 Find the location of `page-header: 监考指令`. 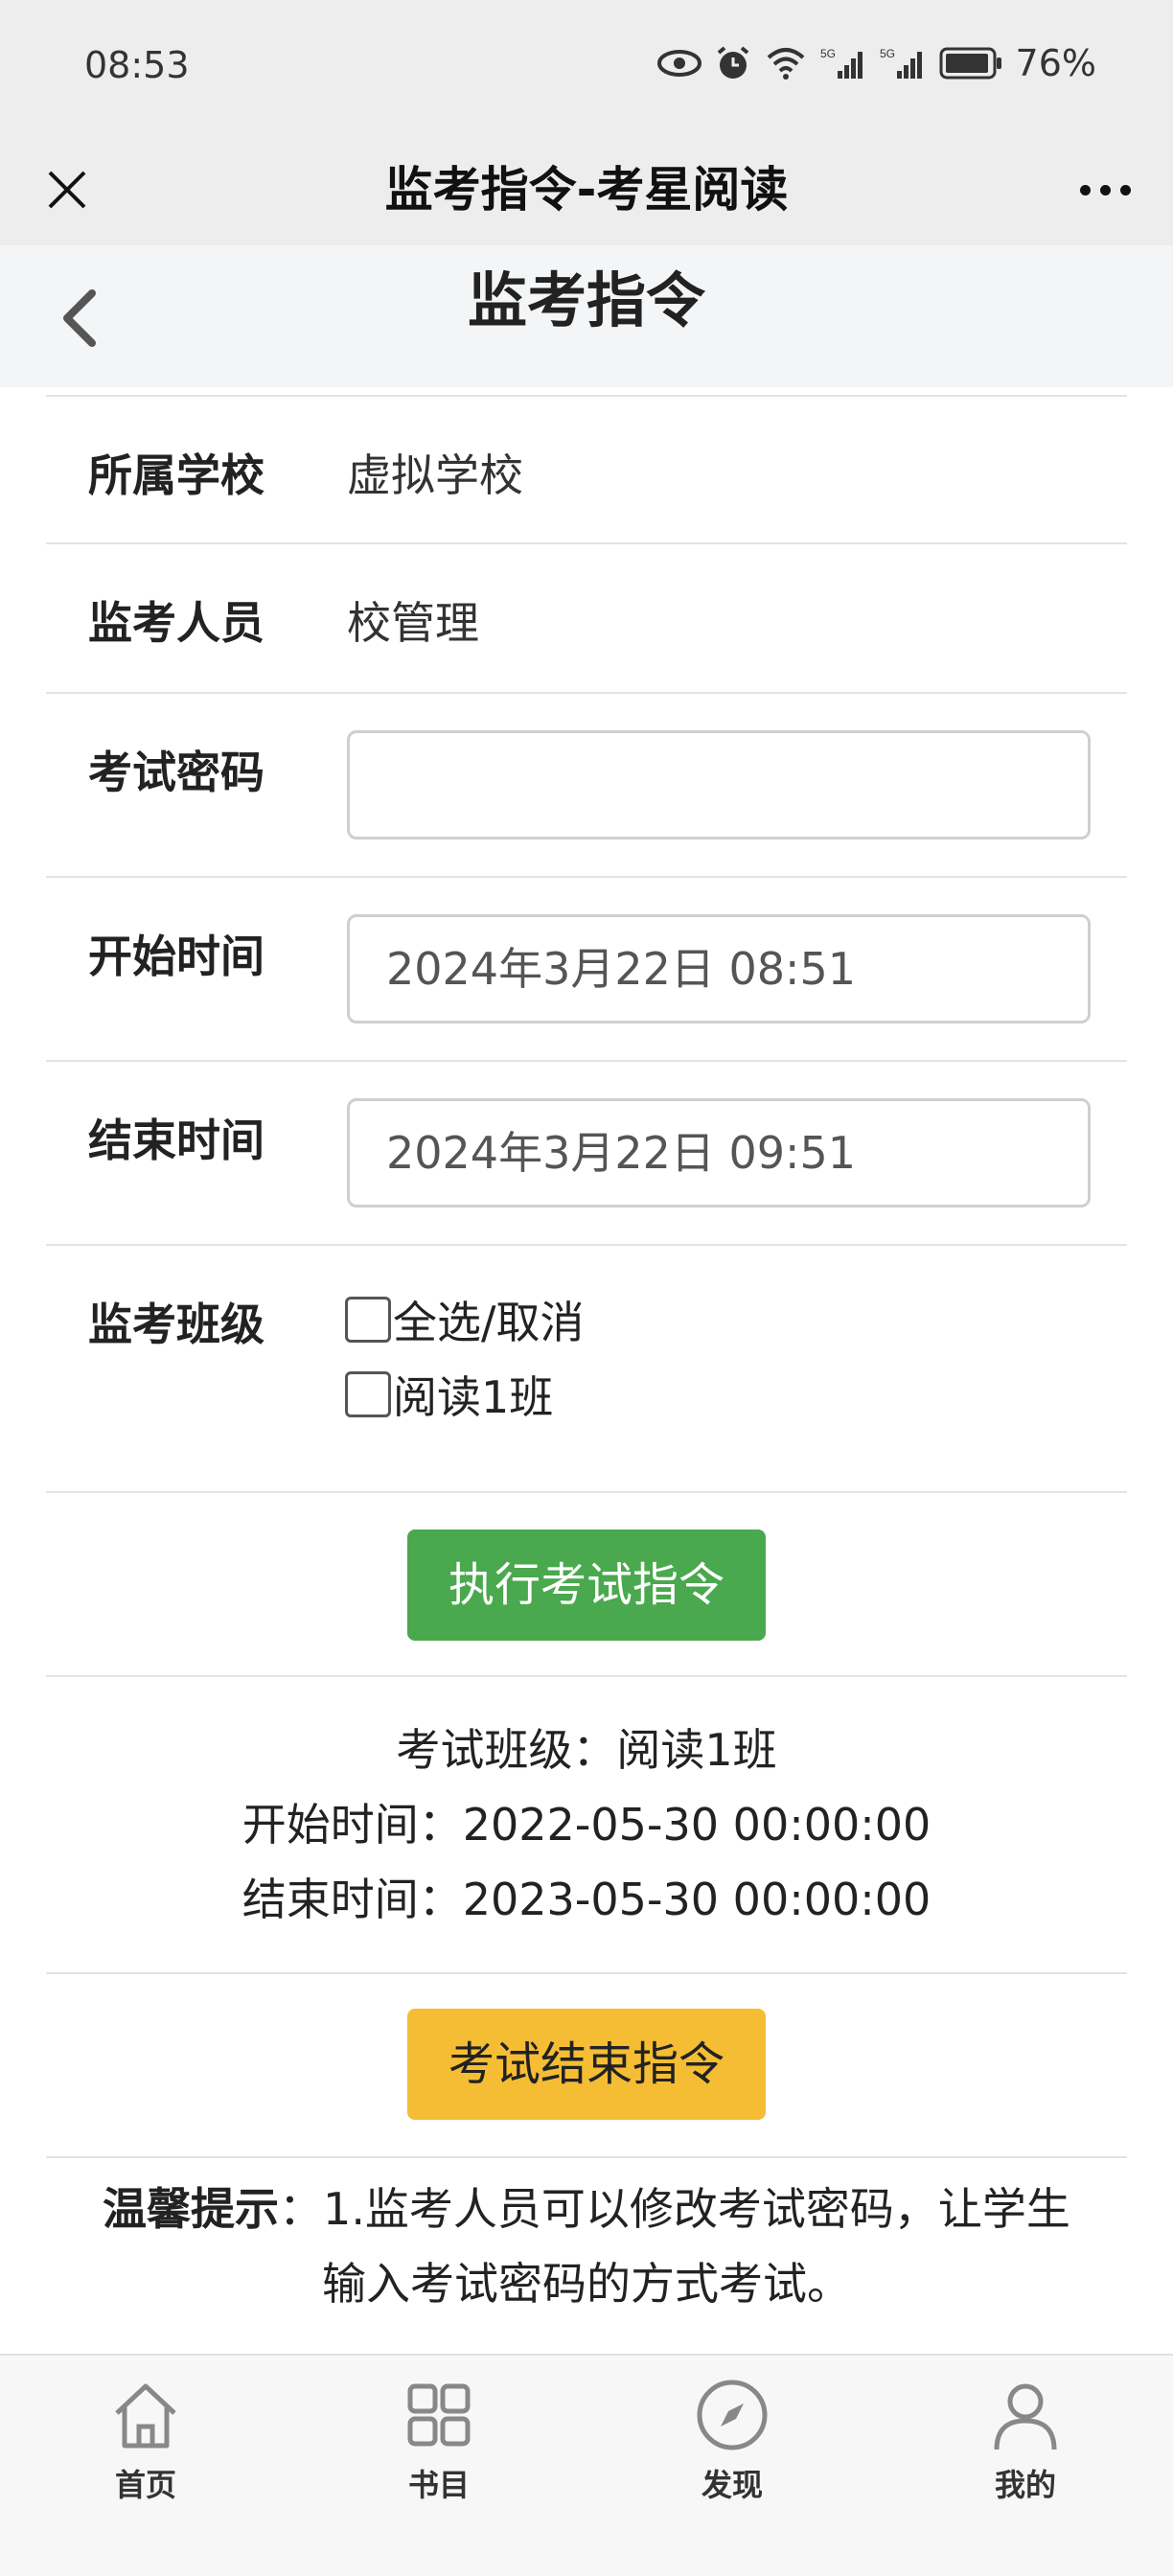

page-header: 监考指令 is located at coordinates (586, 316).